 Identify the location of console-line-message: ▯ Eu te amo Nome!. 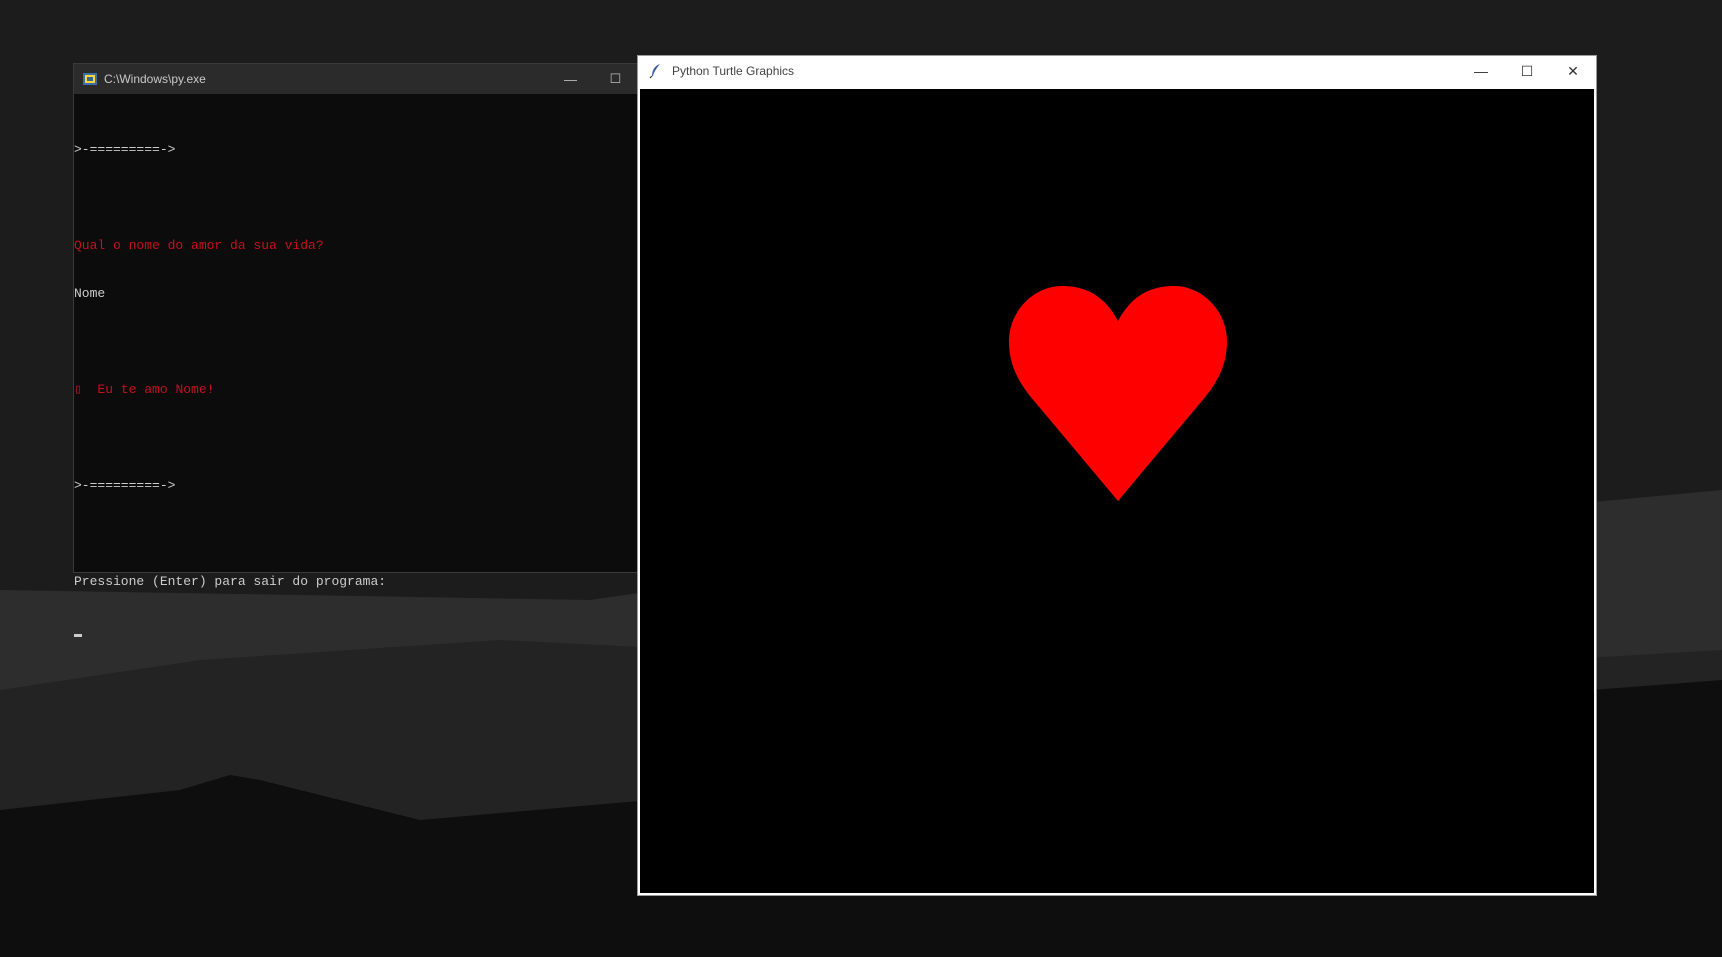
(144, 389).